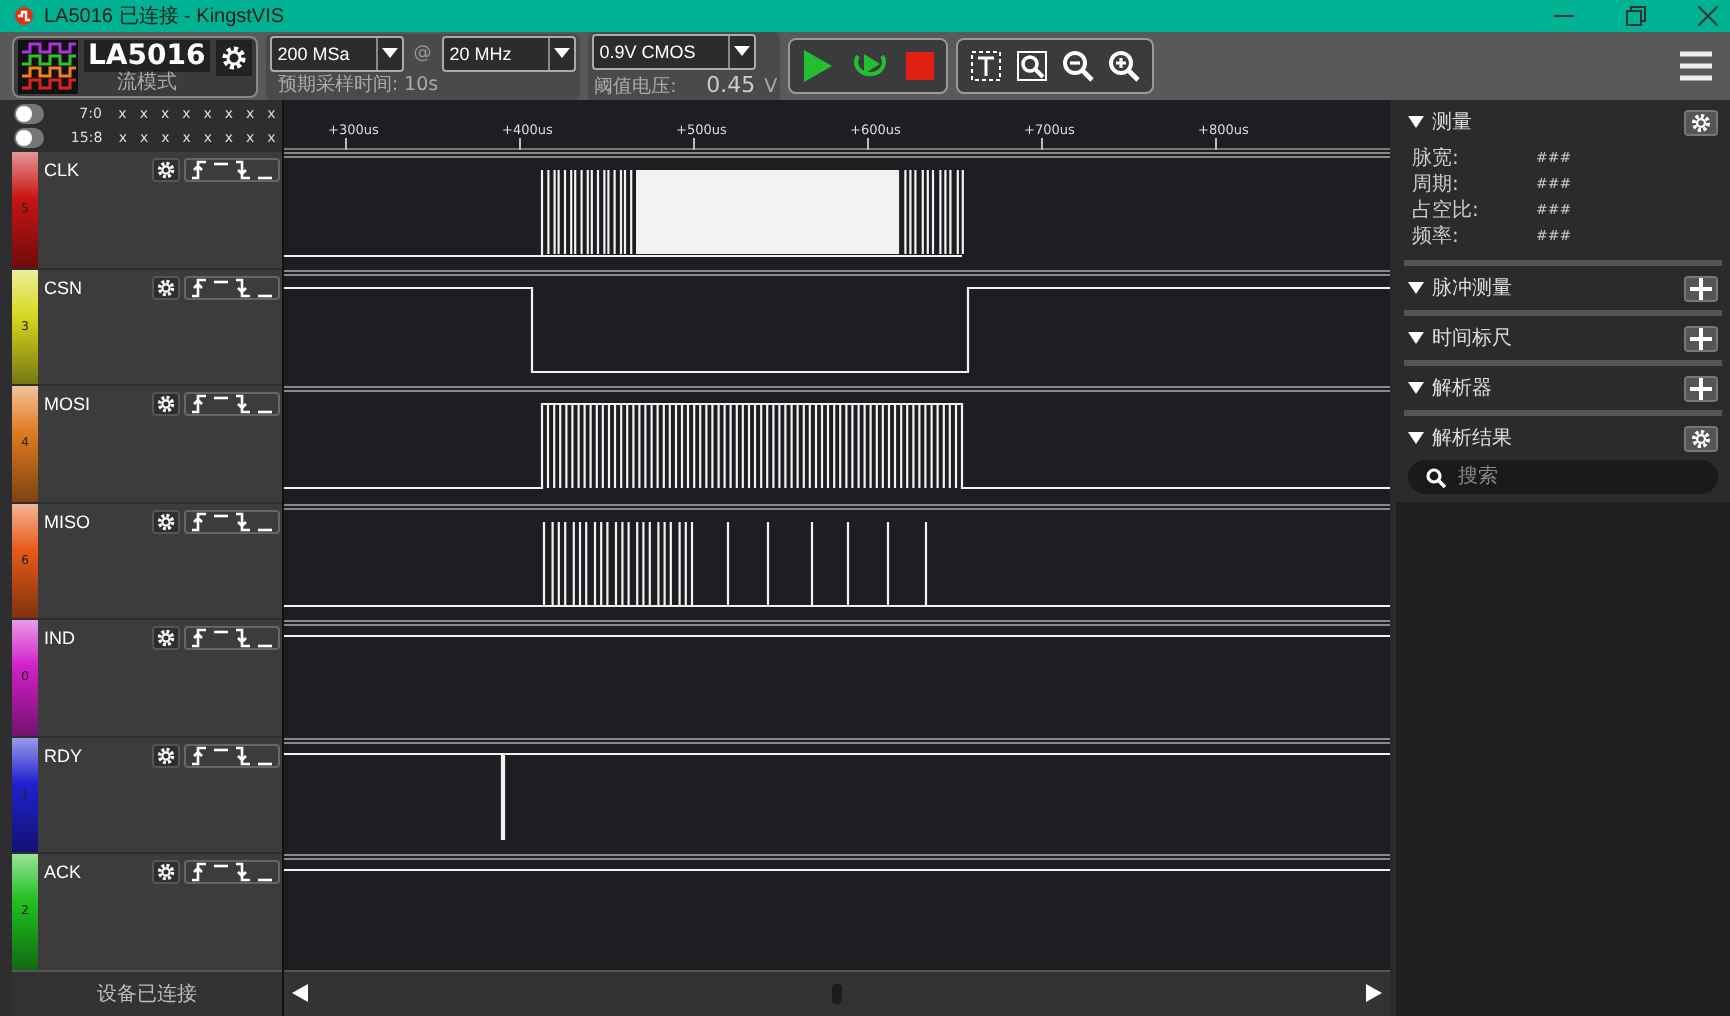 The width and height of the screenshot is (1730, 1016). Describe the element at coordinates (68, 521) in the screenshot. I see `channel-name: MISO` at that location.